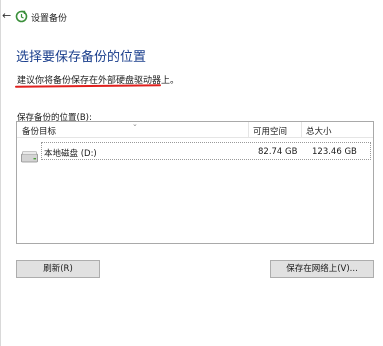  What do you see at coordinates (39, 131) in the screenshot?
I see `column-header-destination: 备份目标` at bounding box center [39, 131].